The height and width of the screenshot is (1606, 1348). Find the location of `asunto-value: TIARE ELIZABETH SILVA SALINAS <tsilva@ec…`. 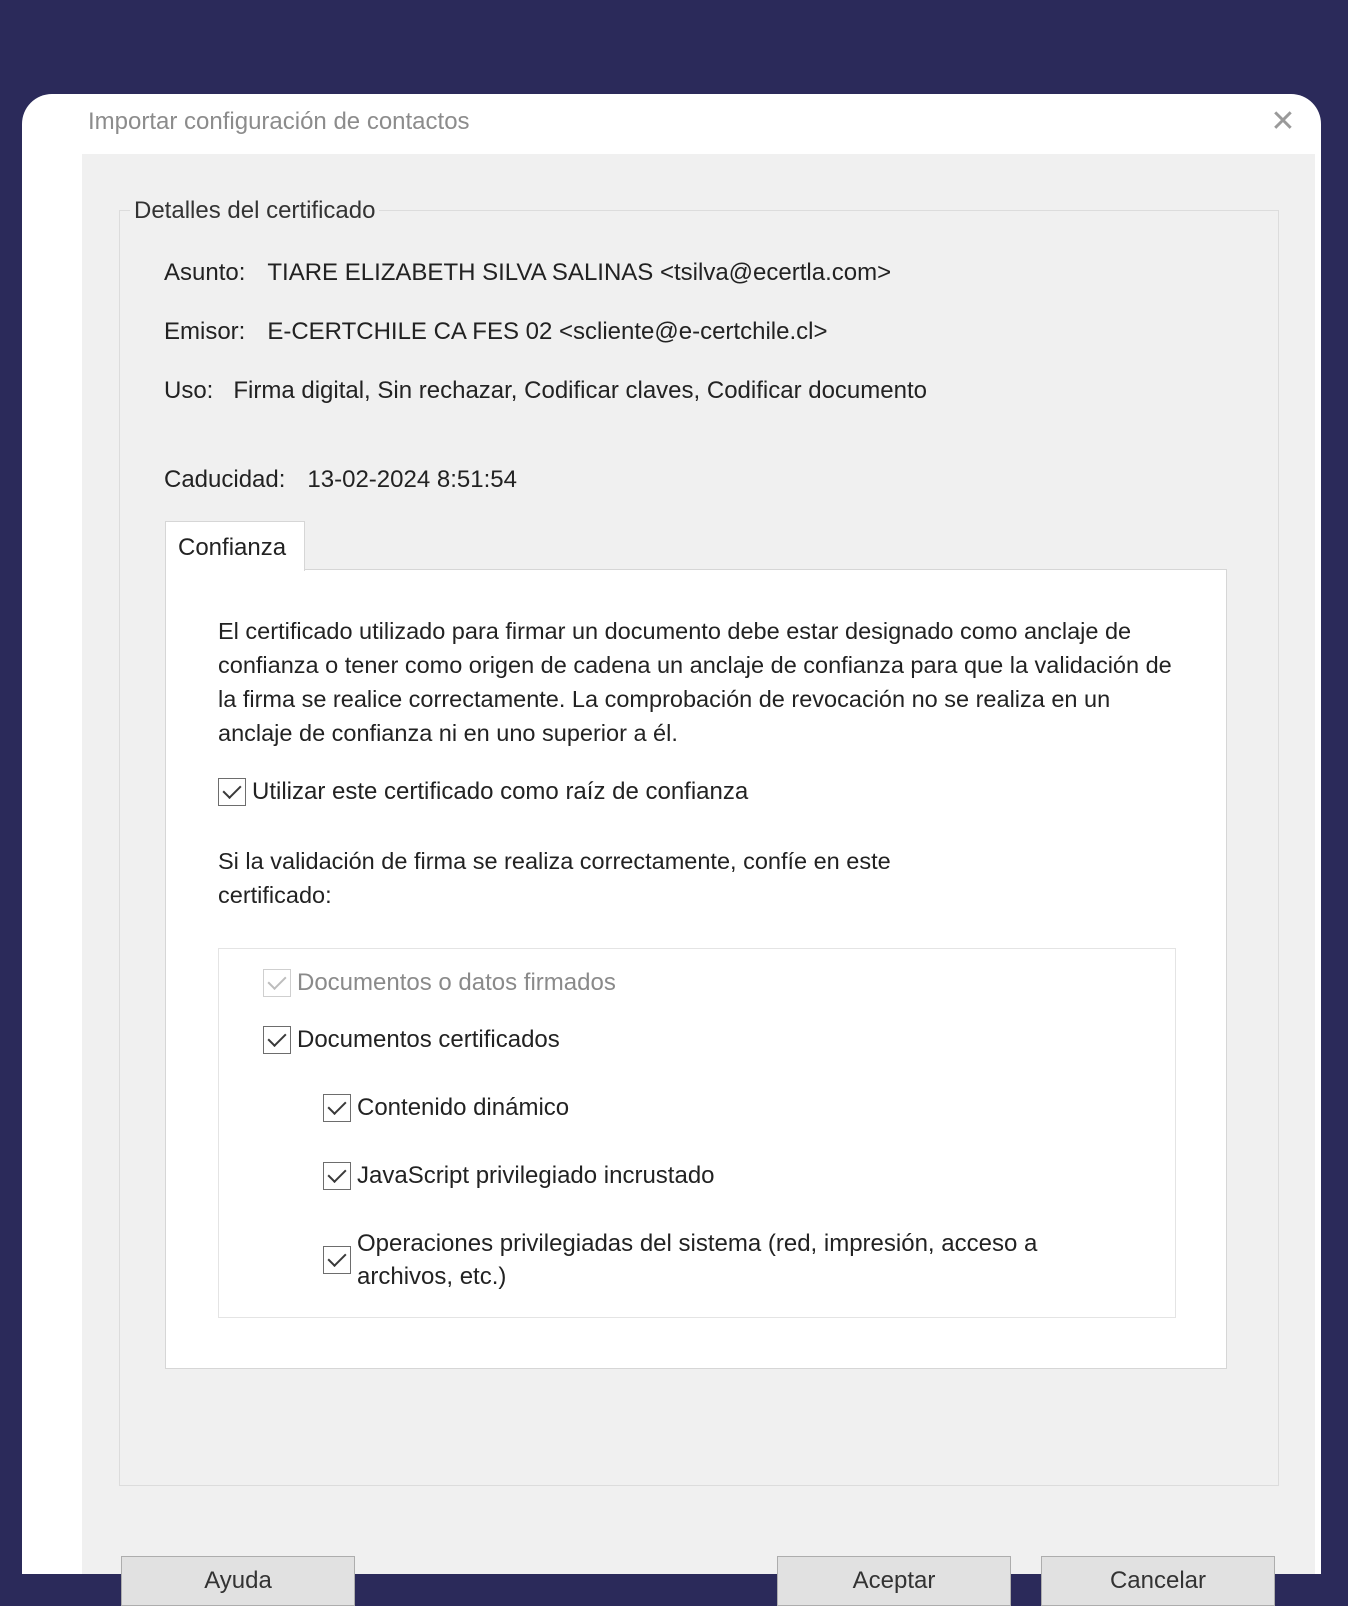

asunto-value: TIARE ELIZABETH SILVA SALINAS <tsilva@ec… is located at coordinates (579, 272).